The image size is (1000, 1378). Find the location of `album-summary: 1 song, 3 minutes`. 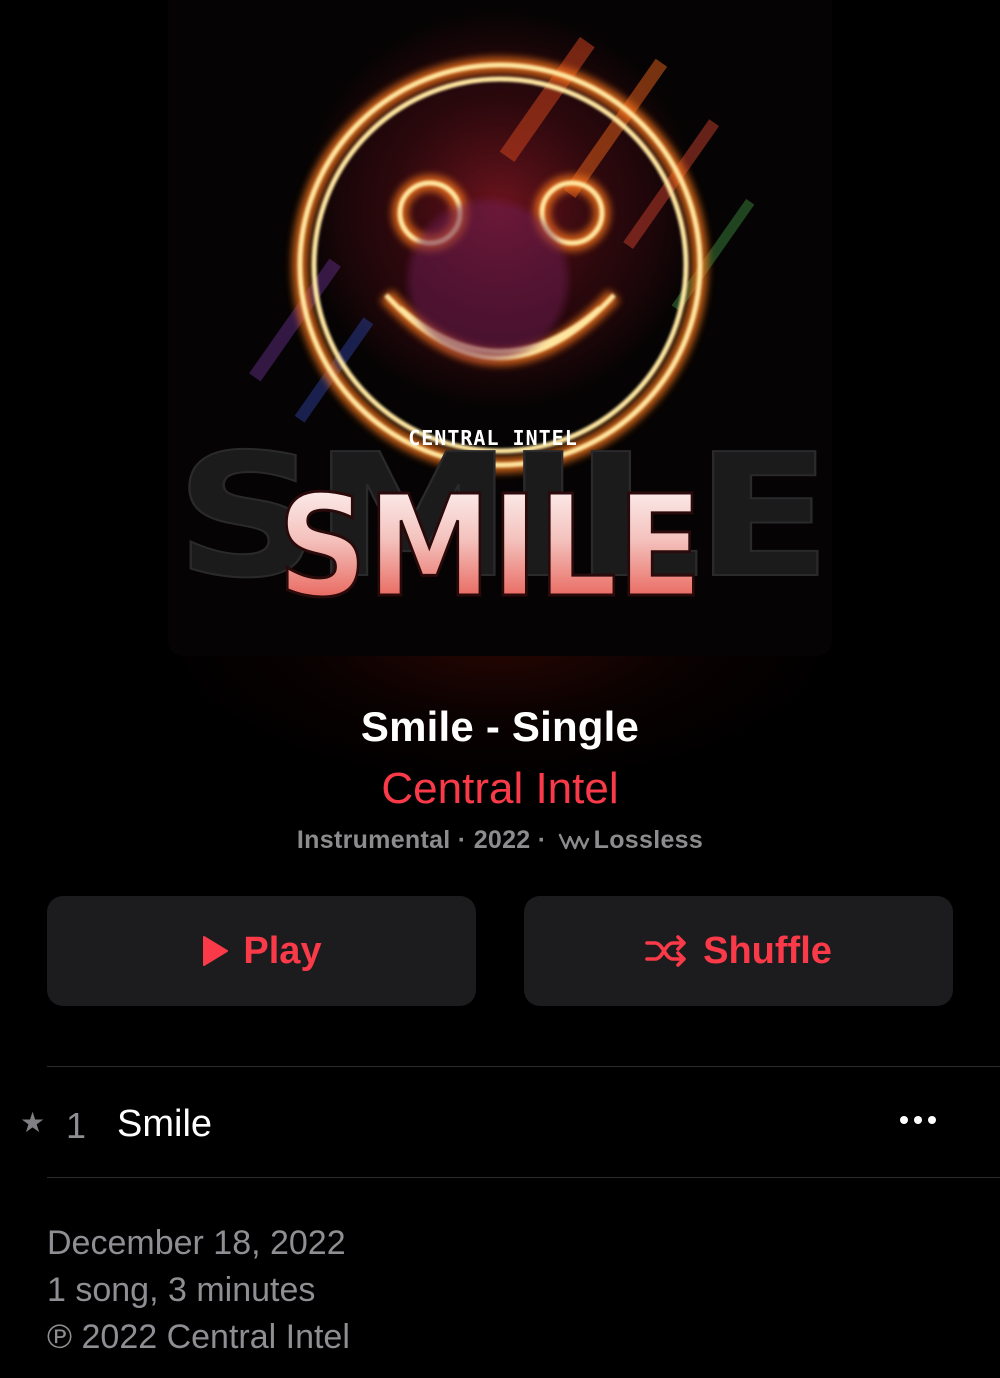

album-summary: 1 song, 3 minutes is located at coordinates (181, 1290).